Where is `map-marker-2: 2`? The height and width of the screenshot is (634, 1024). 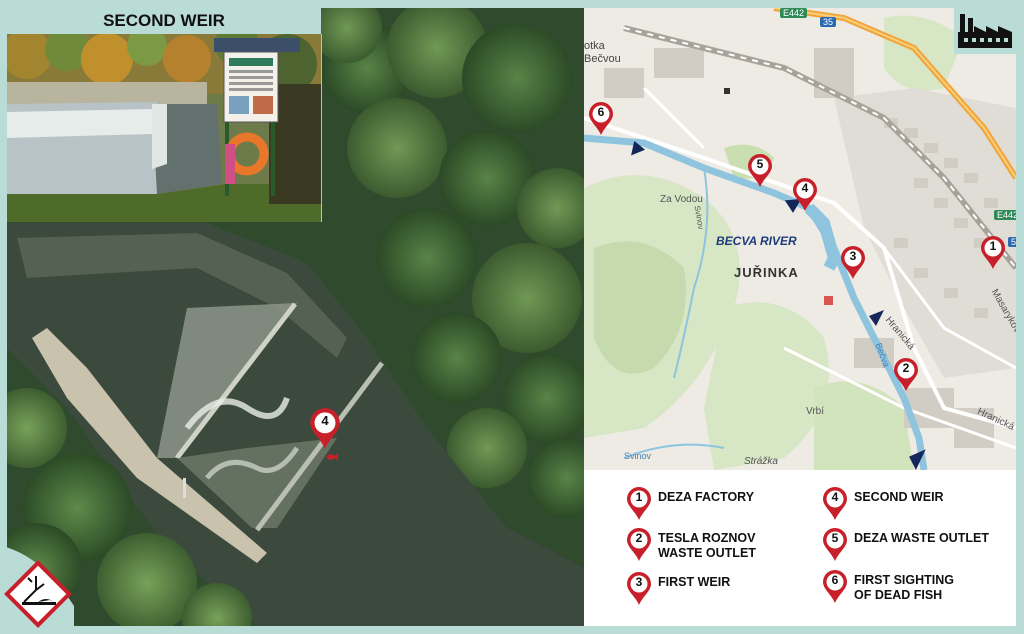 map-marker-2: 2 is located at coordinates (906, 375).